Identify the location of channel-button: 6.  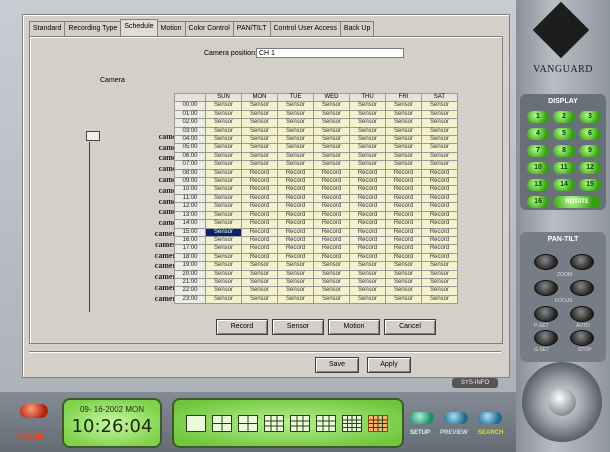
(590, 134).